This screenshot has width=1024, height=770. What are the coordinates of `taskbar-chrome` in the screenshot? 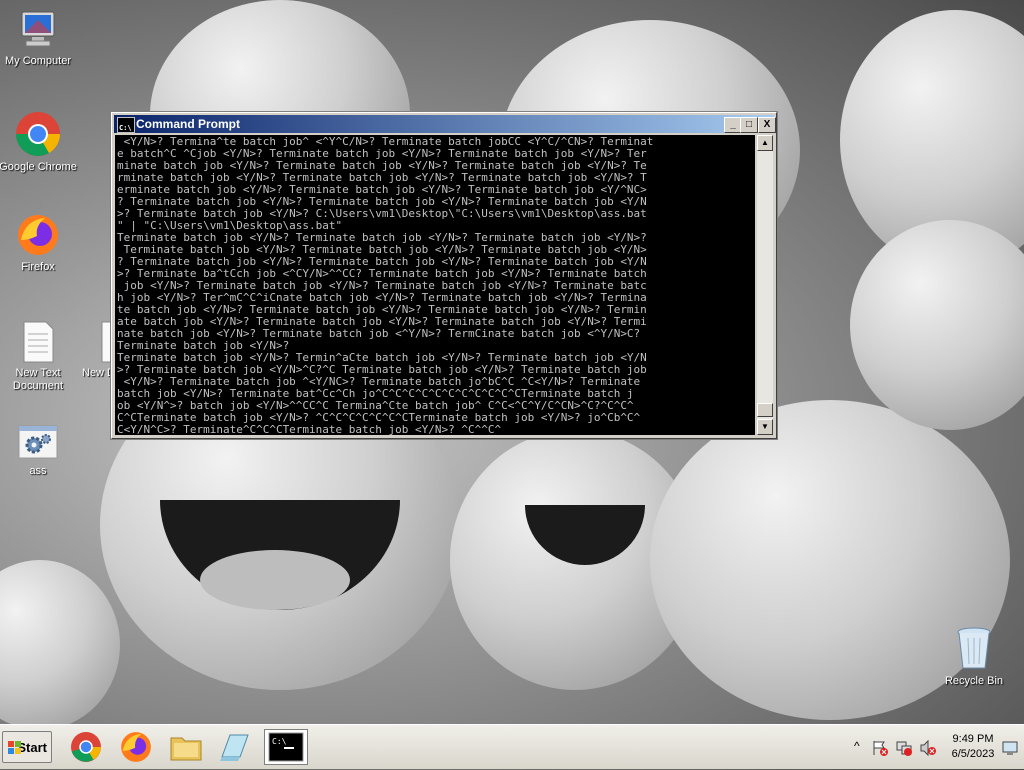 It's located at (86, 747).